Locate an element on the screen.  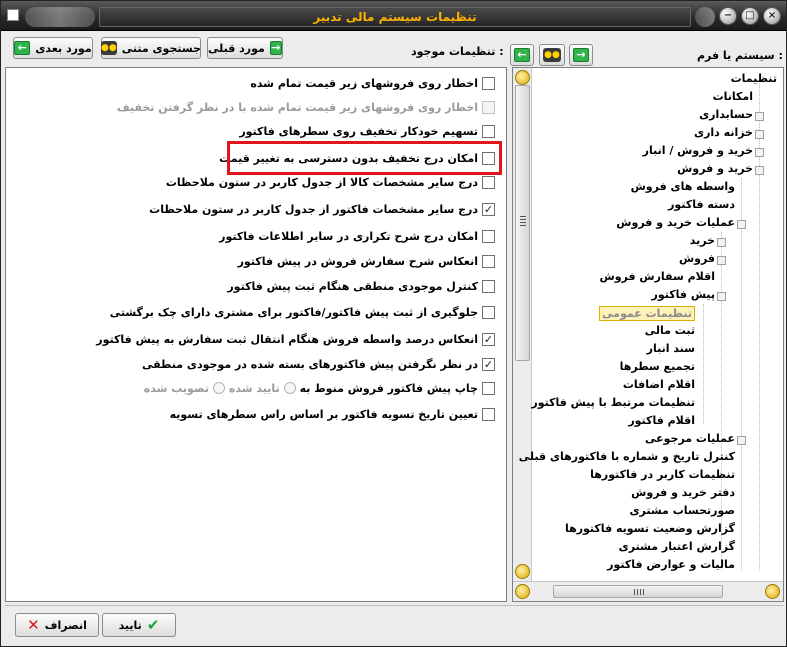
tree-node: خرید is located at coordinates (702, 240).